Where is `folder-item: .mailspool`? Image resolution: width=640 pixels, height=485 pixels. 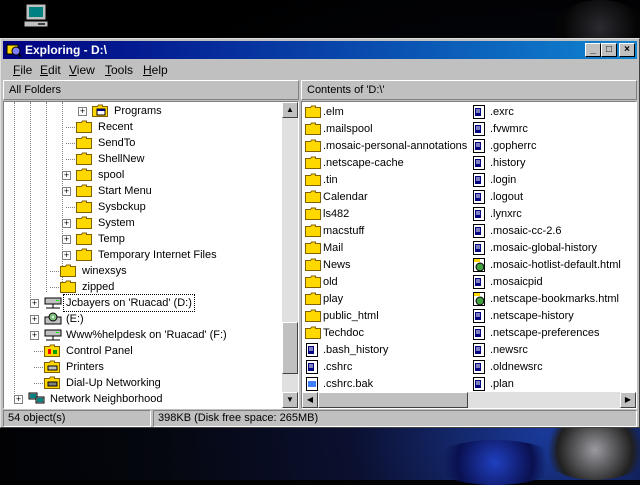 folder-item: .mailspool is located at coordinates (385, 129).